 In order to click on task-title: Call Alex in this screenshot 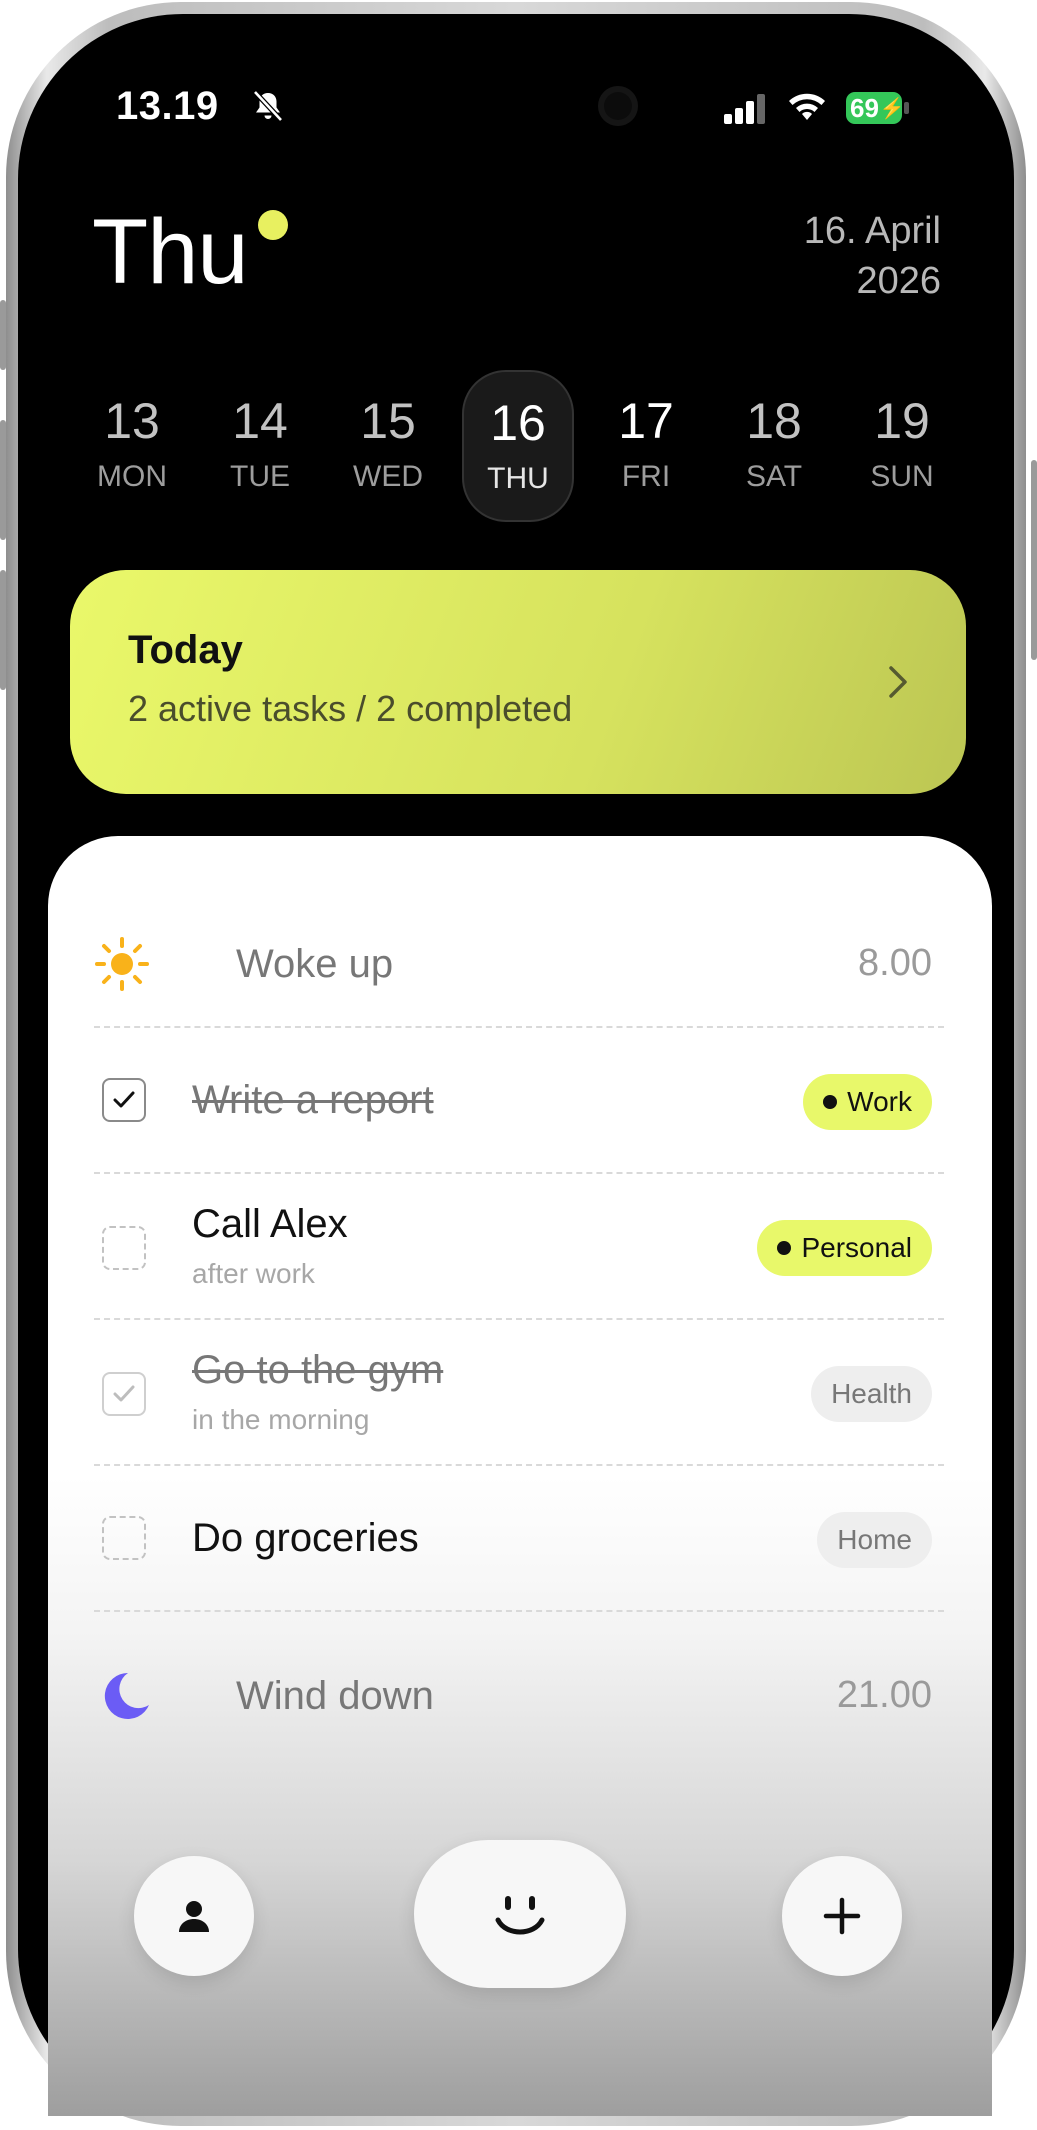, I will do `click(270, 1224)`.